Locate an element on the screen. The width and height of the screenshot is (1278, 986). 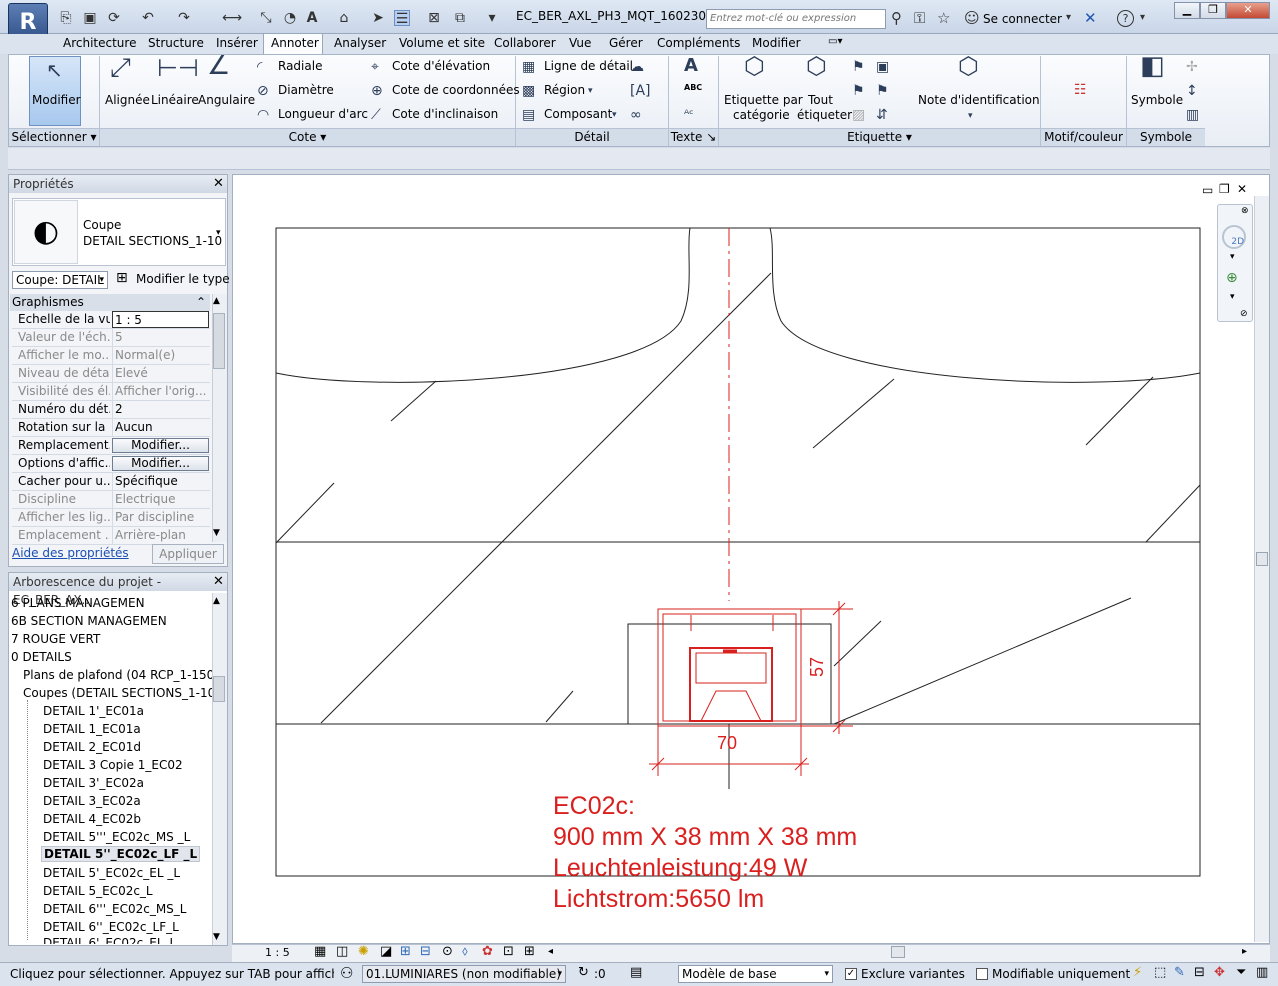
insulation-icon: ∞ is located at coordinates (636, 115).